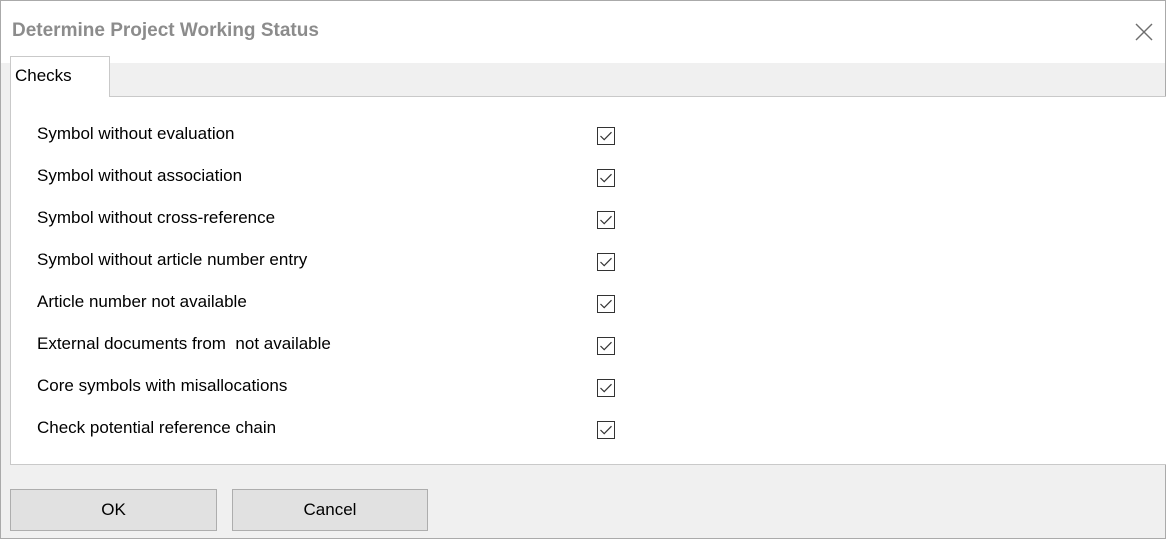  Describe the element at coordinates (361, 220) in the screenshot. I see `check-row-symbol-without-cross-reference: Symbol without cross-reference` at that location.